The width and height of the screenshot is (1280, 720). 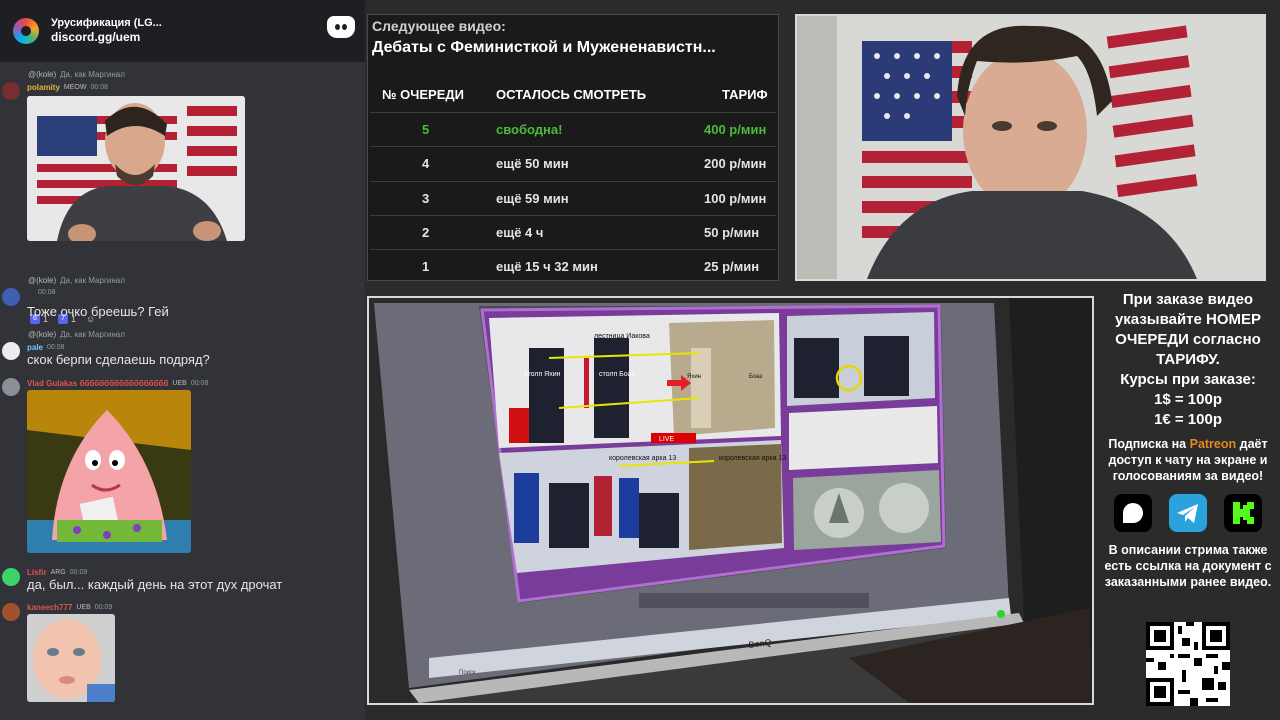 What do you see at coordinates (341, 27) in the screenshot?
I see `discord-icon` at bounding box center [341, 27].